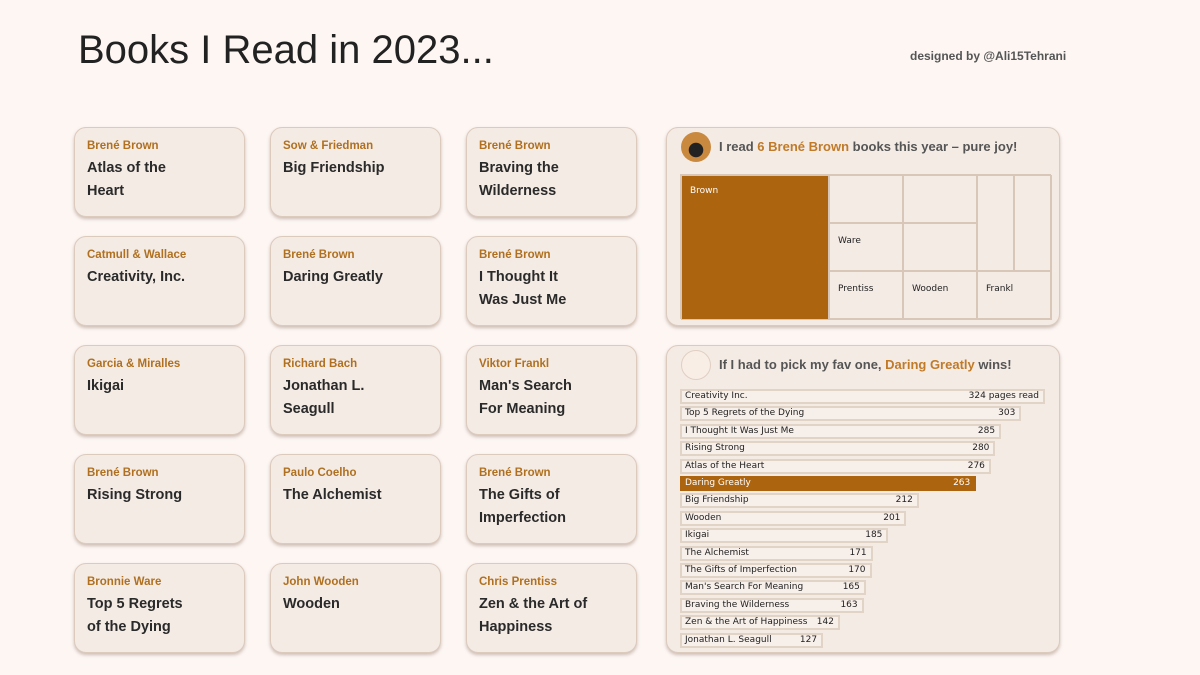 The width and height of the screenshot is (1200, 675). I want to click on bar-value: 285, so click(986, 430).